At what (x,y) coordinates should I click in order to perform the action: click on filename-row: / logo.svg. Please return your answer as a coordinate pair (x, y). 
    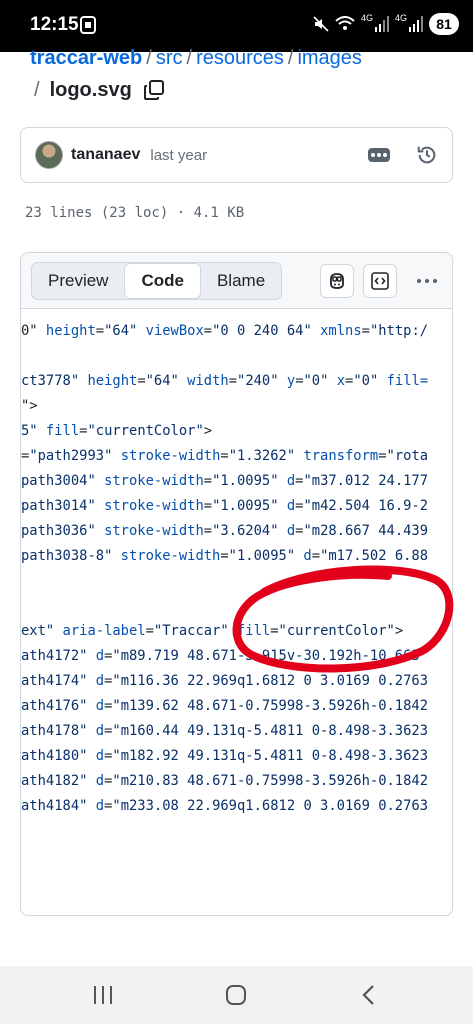
    Looking at the image, I should click on (100, 90).